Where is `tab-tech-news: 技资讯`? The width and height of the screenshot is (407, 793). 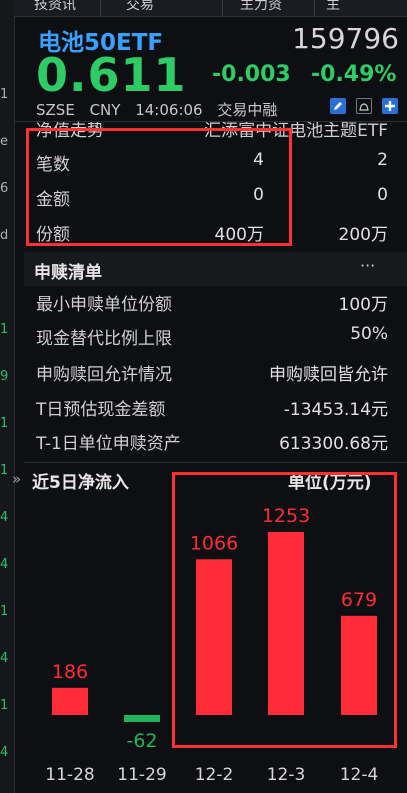
tab-tech-news: 技资讯 is located at coordinates (55, 6).